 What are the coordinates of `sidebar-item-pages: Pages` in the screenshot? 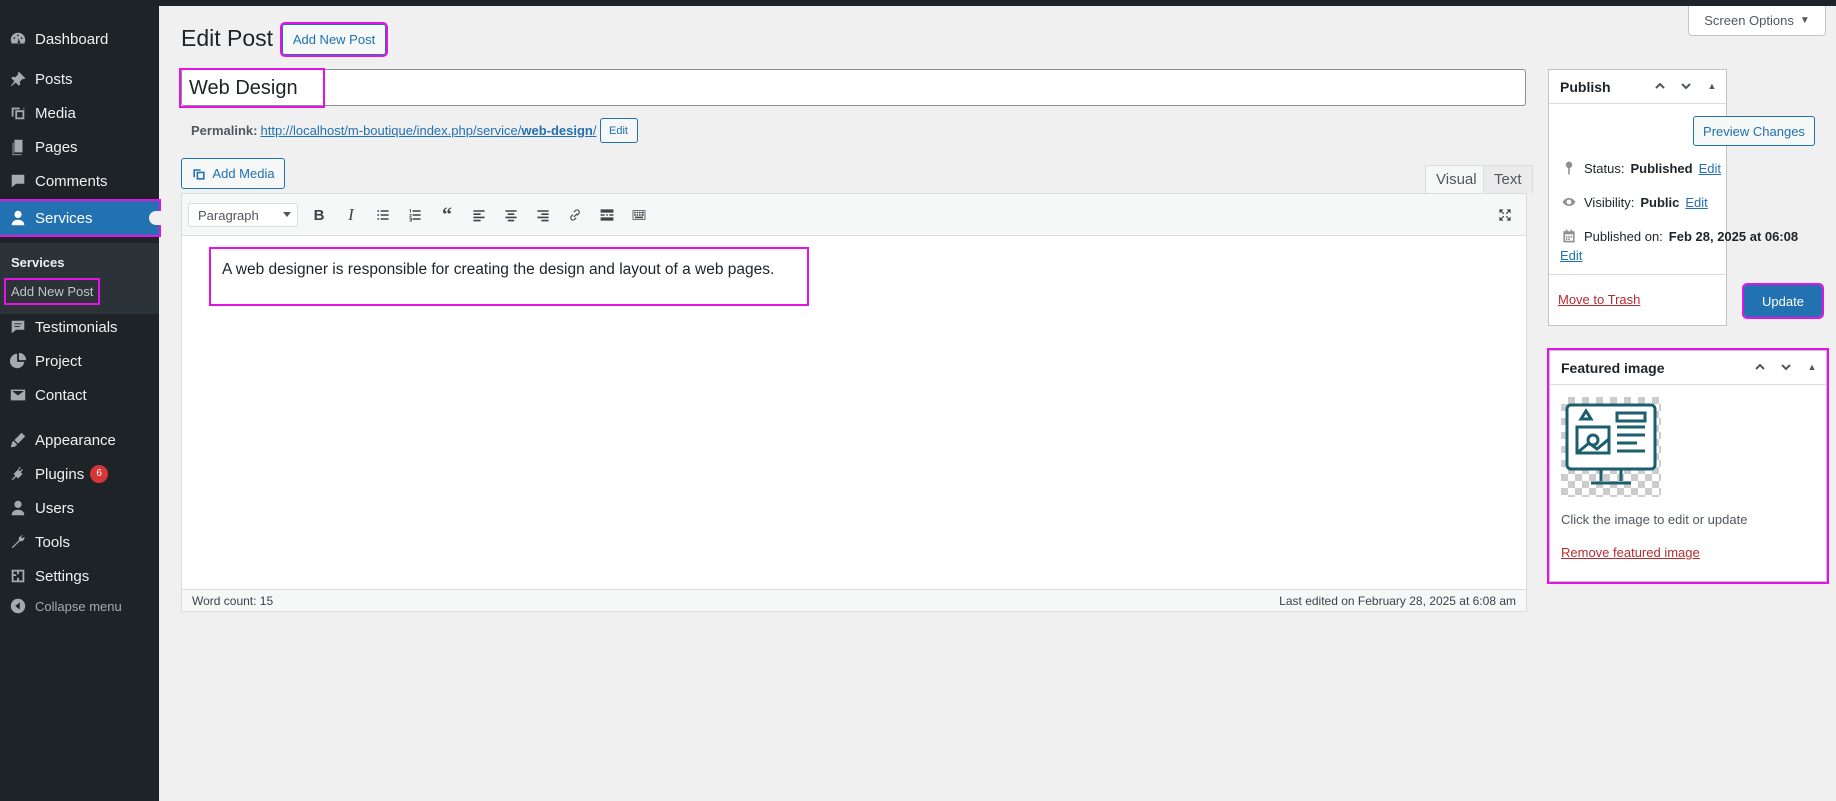 It's located at (79, 147).